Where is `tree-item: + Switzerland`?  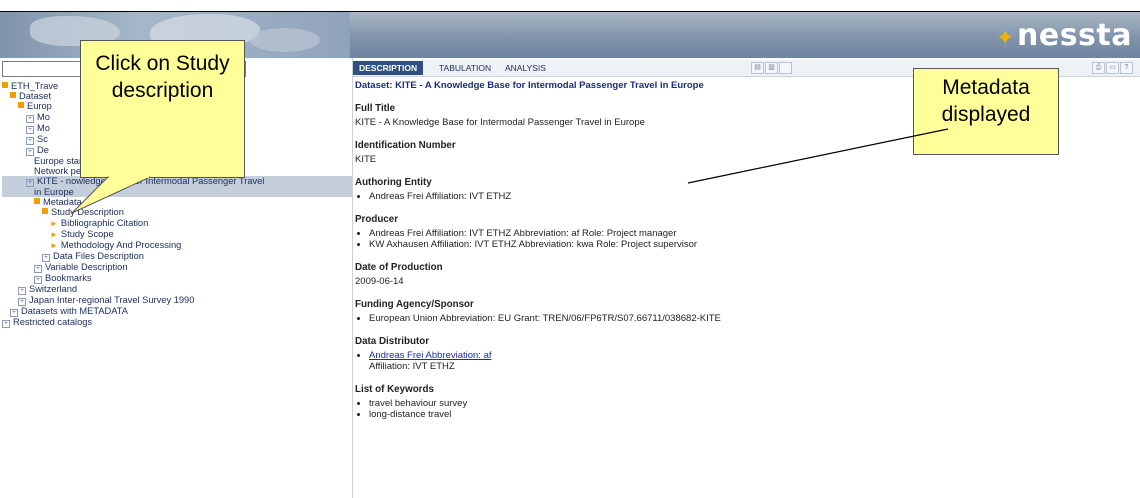
tree-item: + Switzerland is located at coordinates (177, 290).